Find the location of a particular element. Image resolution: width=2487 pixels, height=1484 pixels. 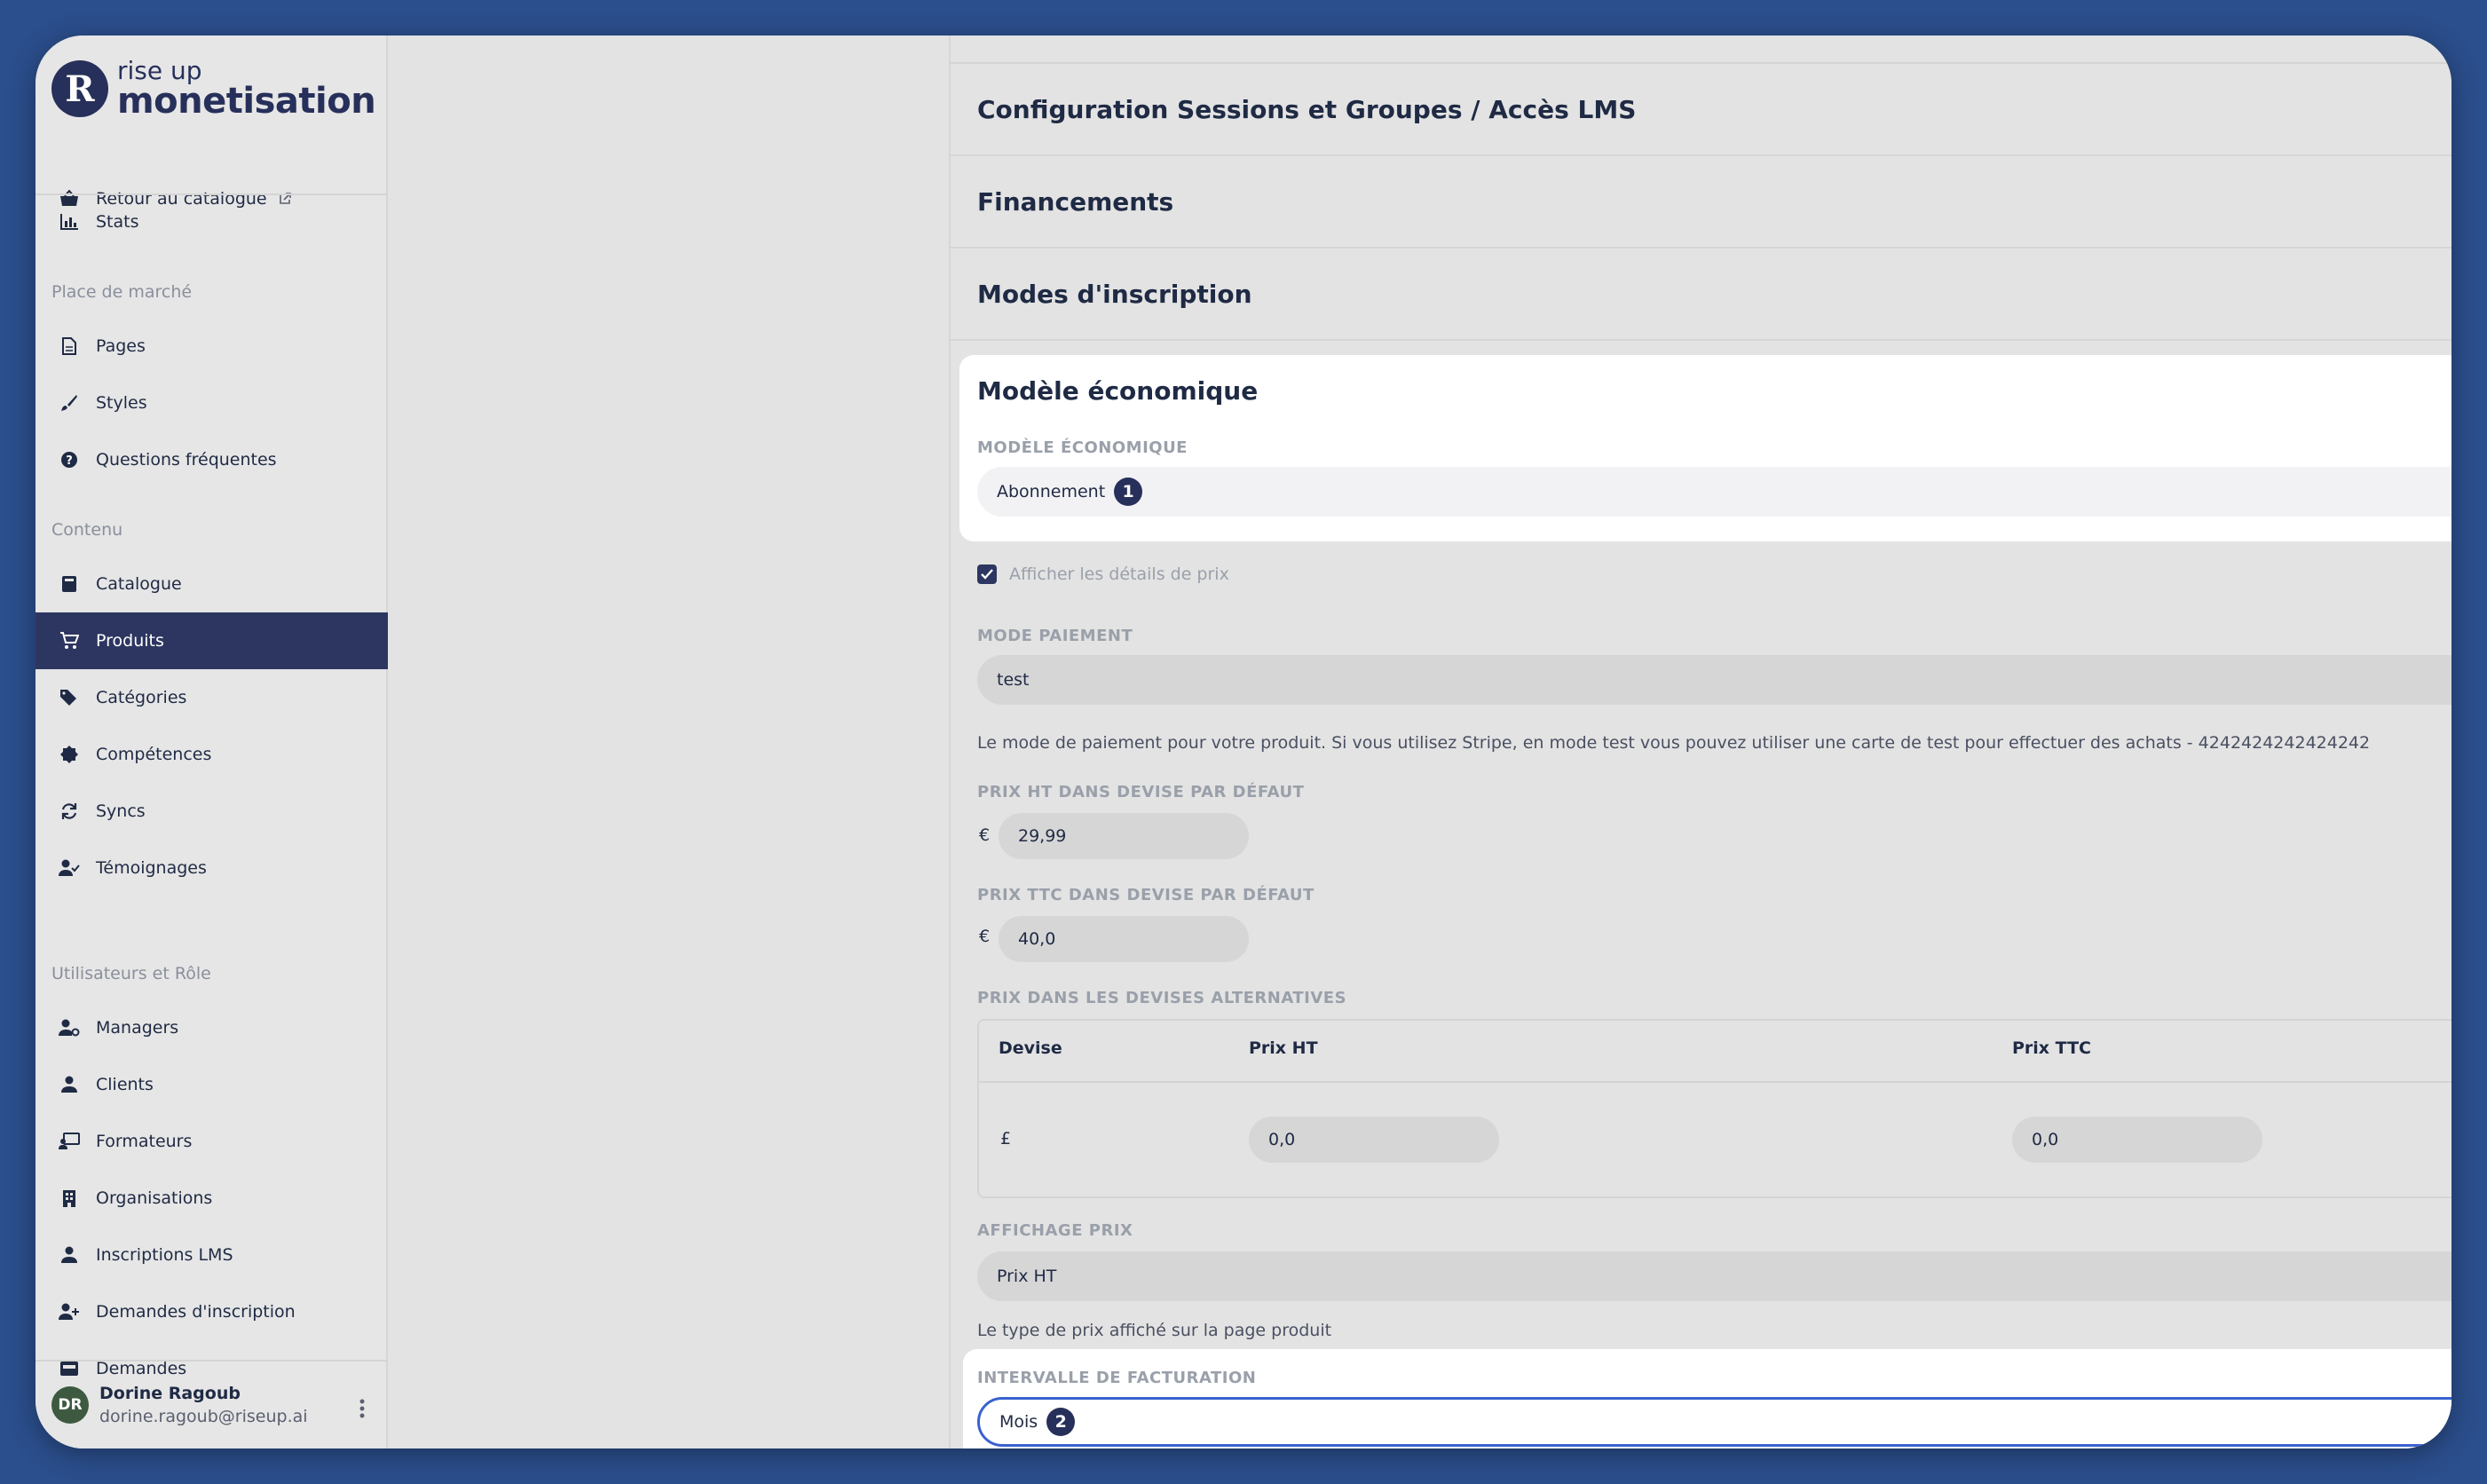

prix-ttc-currency: € is located at coordinates (985, 936).